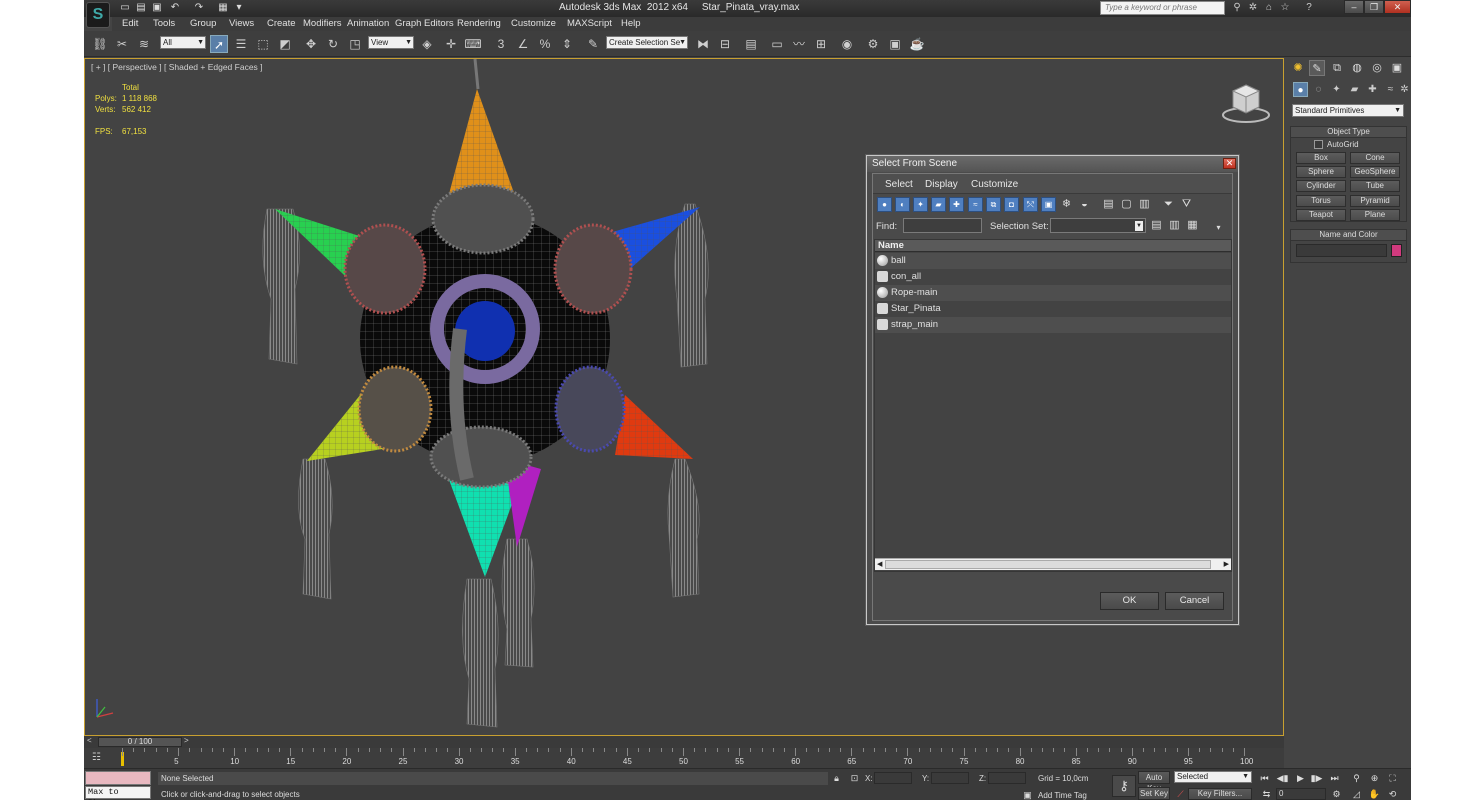 Image resolution: width=1480 pixels, height=800 pixels. What do you see at coordinates (1108, 204) in the screenshot?
I see `display-all-icon: ▤` at bounding box center [1108, 204].